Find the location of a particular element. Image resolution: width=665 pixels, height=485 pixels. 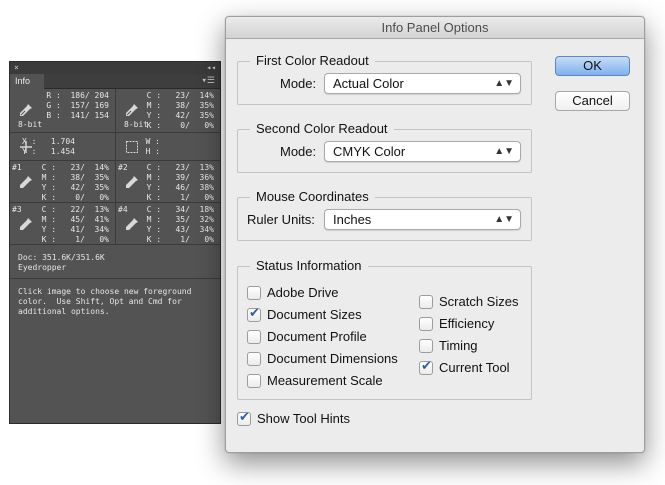

timing-checkbox: Timing is located at coordinates (448, 346).